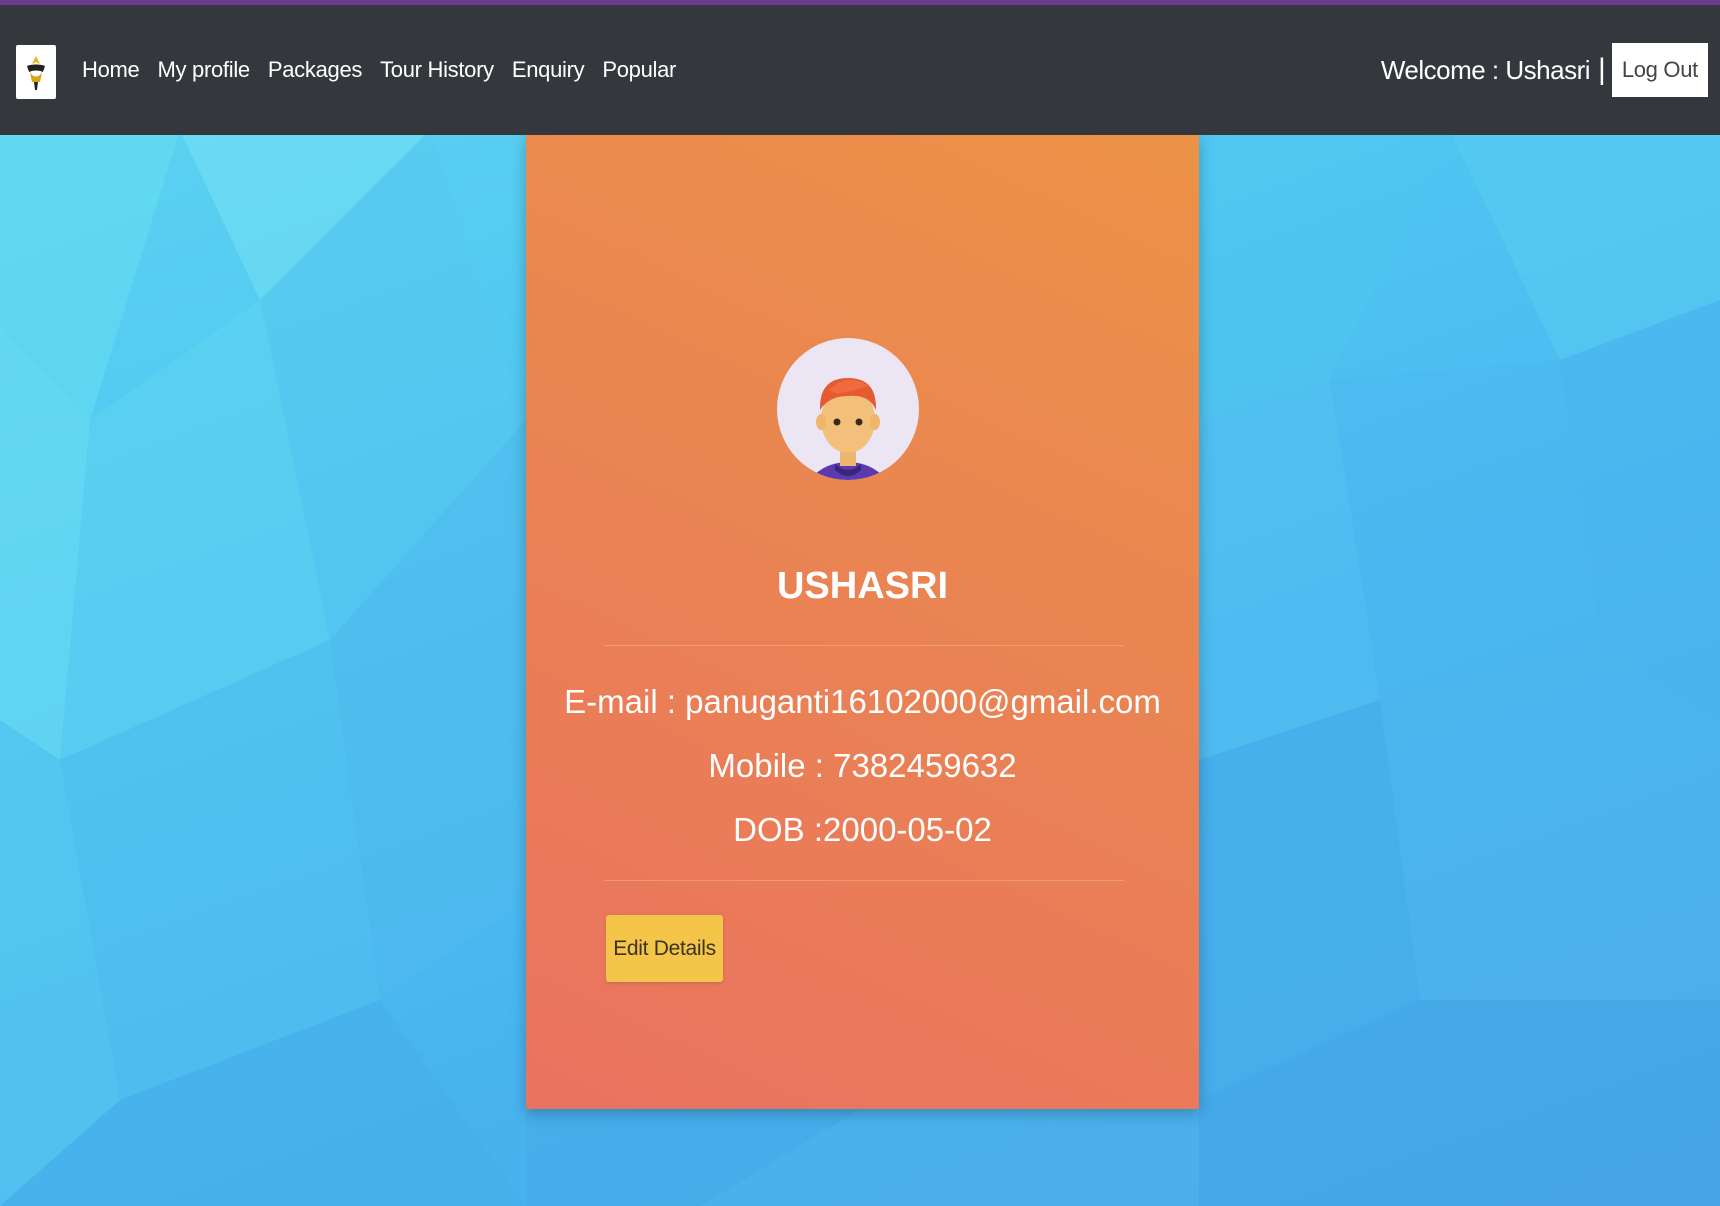 The height and width of the screenshot is (1206, 1720). Describe the element at coordinates (862, 701) in the screenshot. I see `profile-email: E-mail : panuganti16102000@gmail.com` at that location.